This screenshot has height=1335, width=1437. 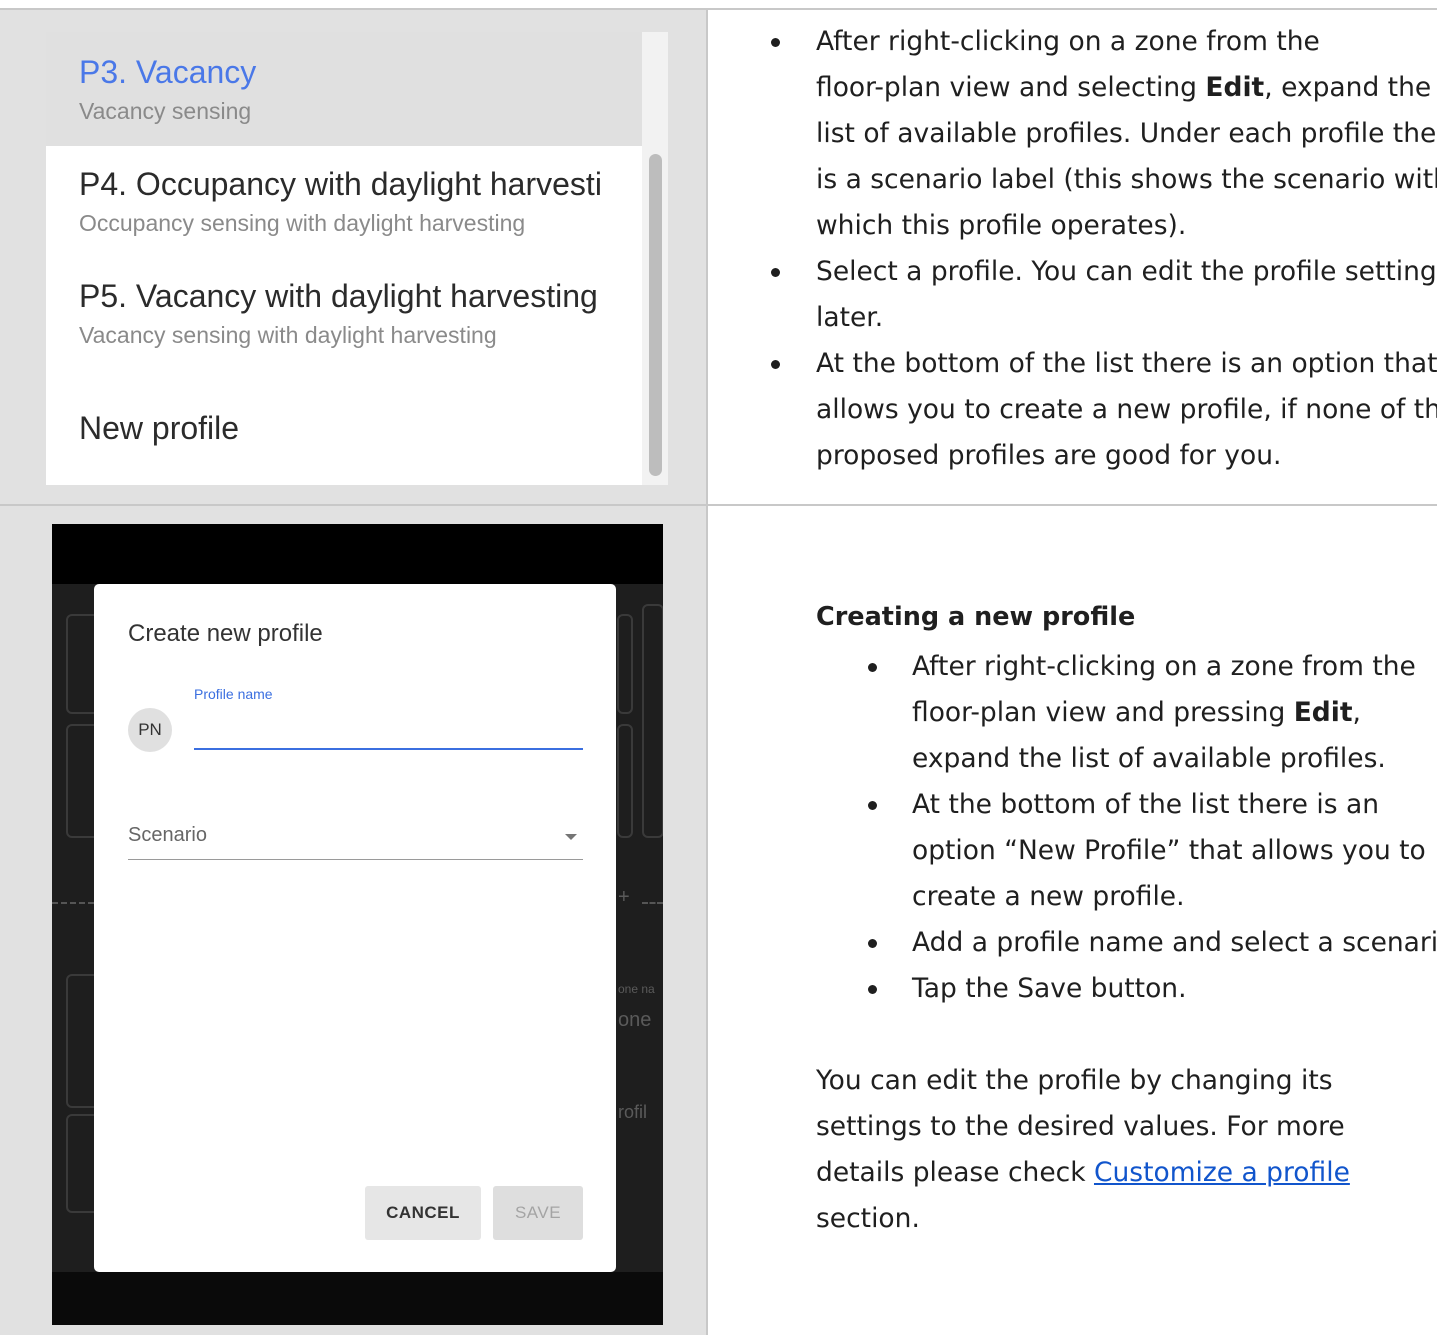 I want to click on profile-subtitle: Vacancy sensing with daylight harvesting, so click(x=288, y=335).